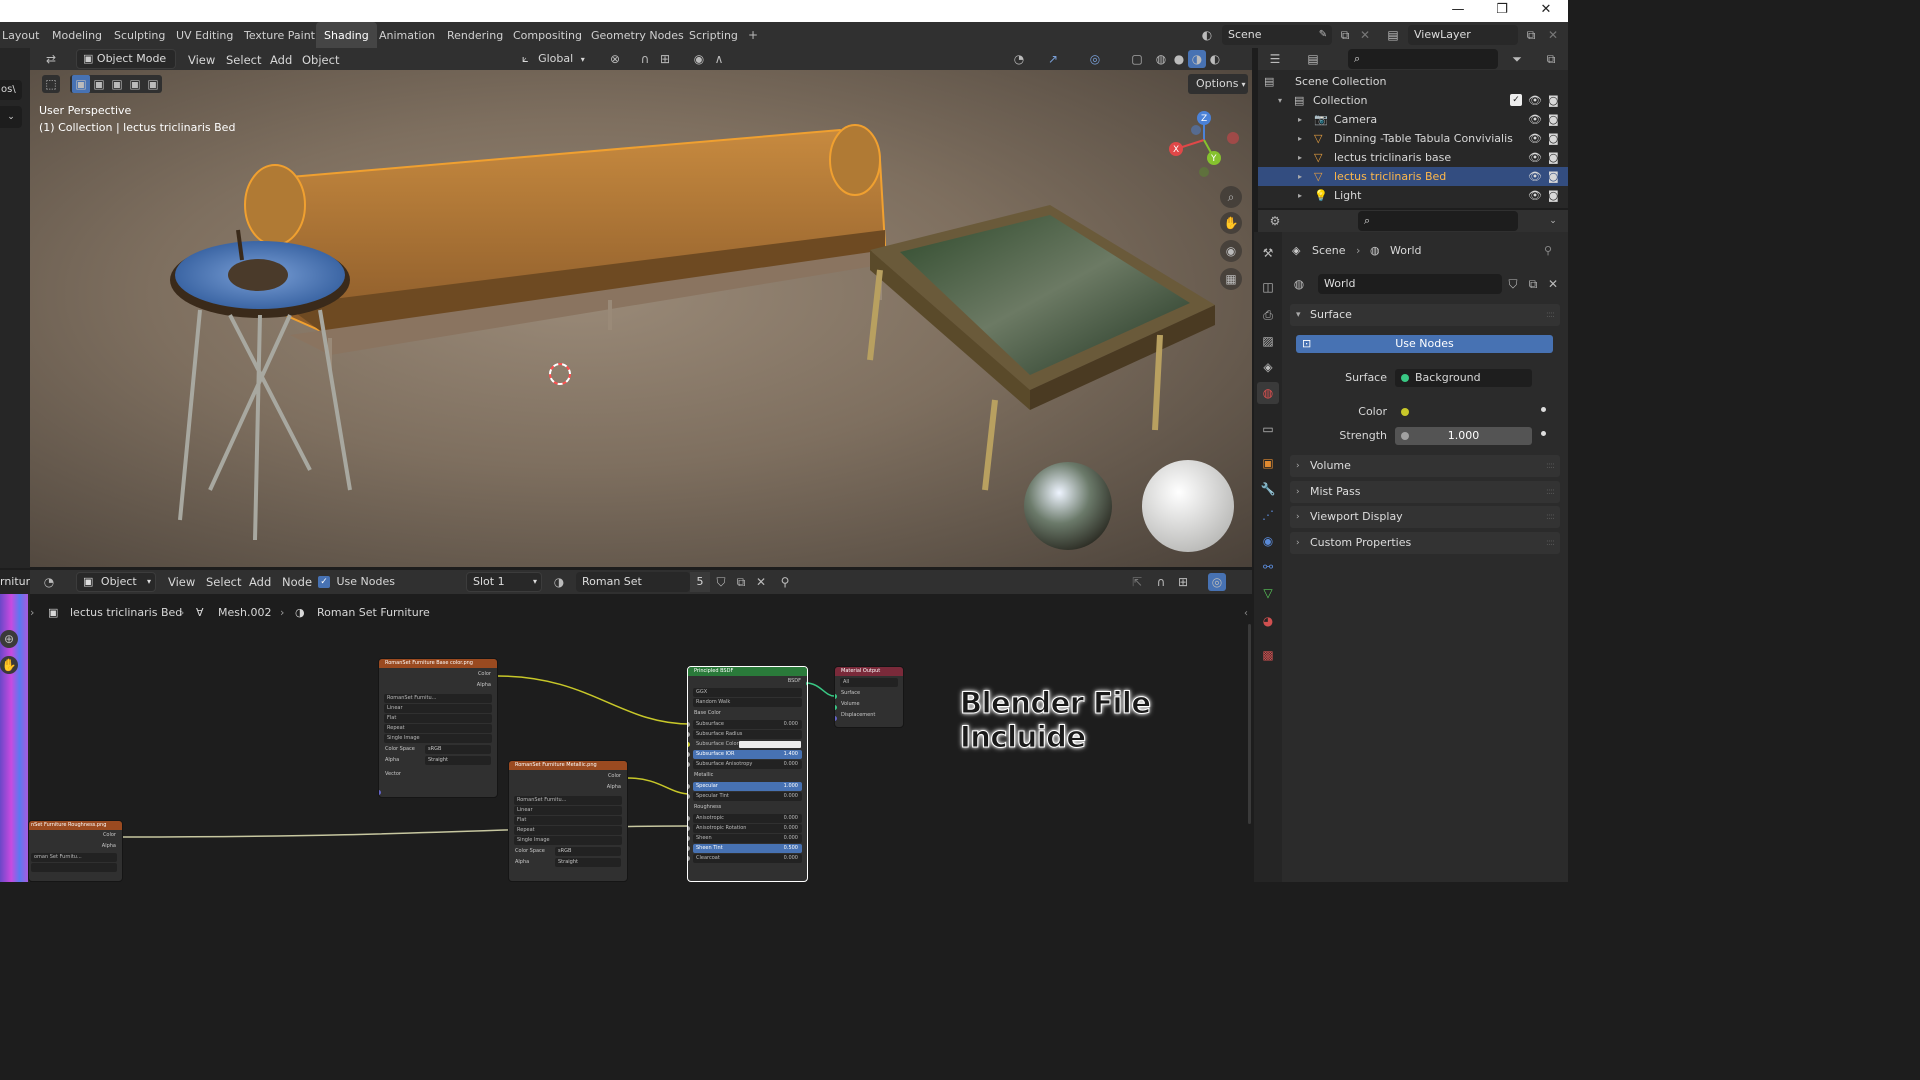 The width and height of the screenshot is (1920, 1080). What do you see at coordinates (1425, 517) in the screenshot?
I see `panel-viewport-display: › Viewport Display::::` at bounding box center [1425, 517].